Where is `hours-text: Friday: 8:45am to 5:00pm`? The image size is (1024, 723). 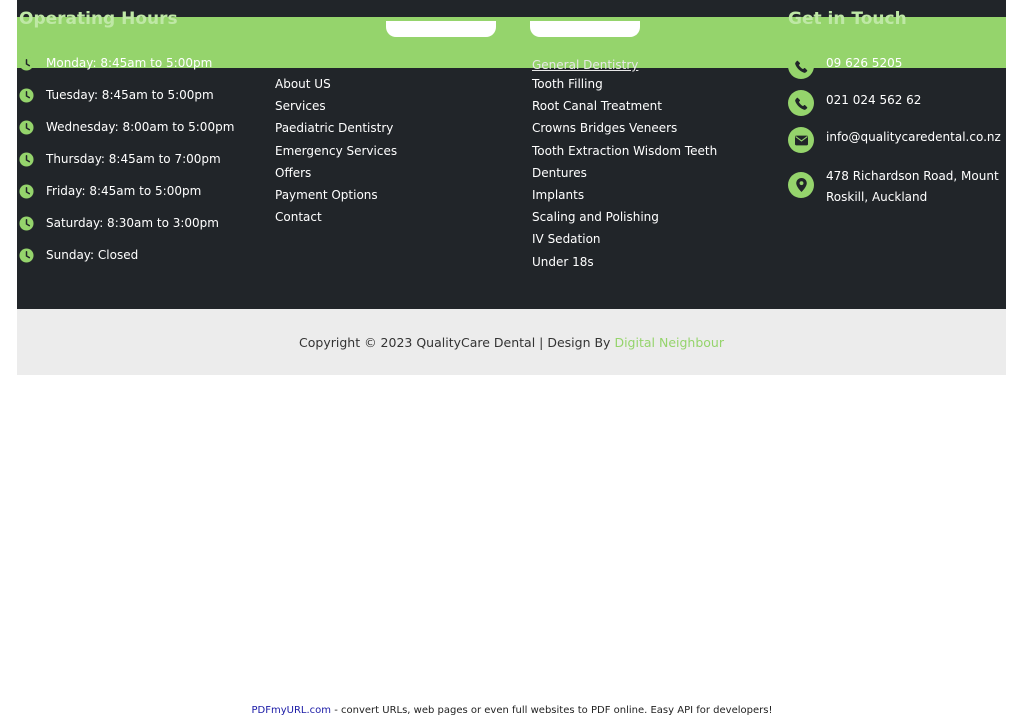
hours-text: Friday: 8:45am to 5:00pm is located at coordinates (124, 191).